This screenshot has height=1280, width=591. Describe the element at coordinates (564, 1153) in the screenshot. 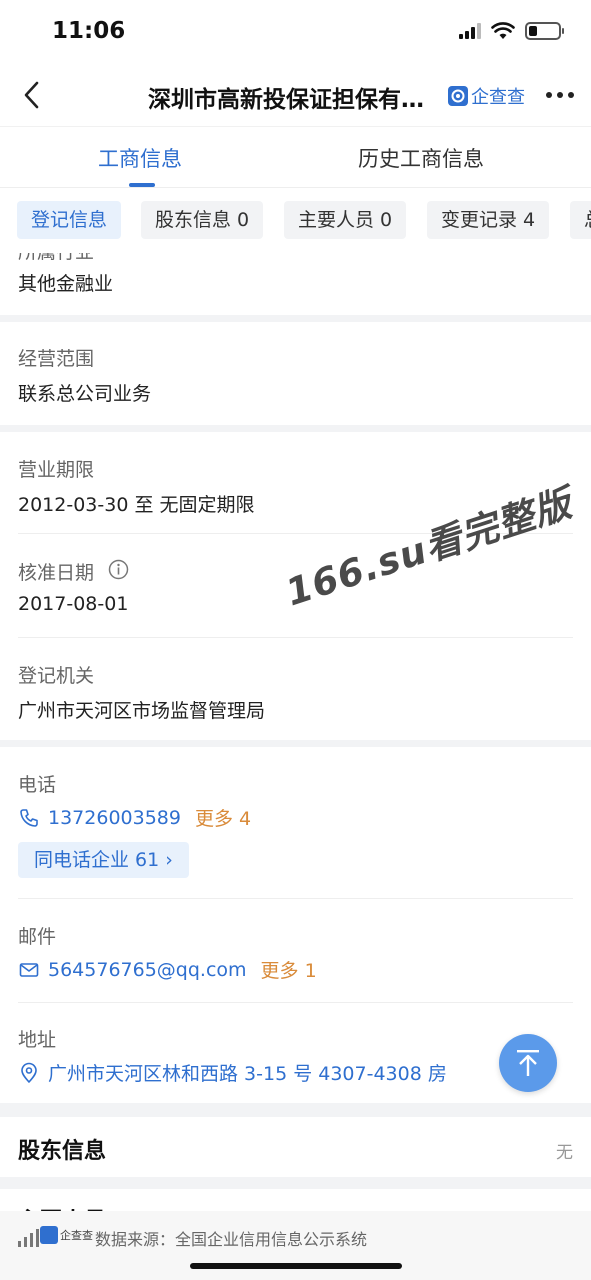

I see `shareholder-empty-text: 无` at that location.